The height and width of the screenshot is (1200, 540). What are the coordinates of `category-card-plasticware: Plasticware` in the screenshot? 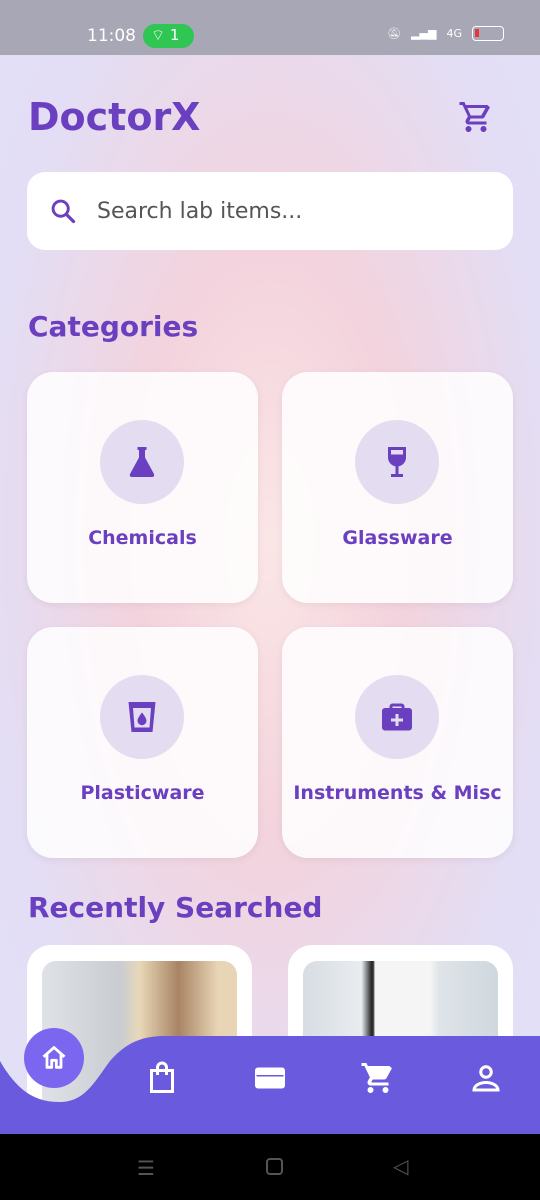 It's located at (142, 742).